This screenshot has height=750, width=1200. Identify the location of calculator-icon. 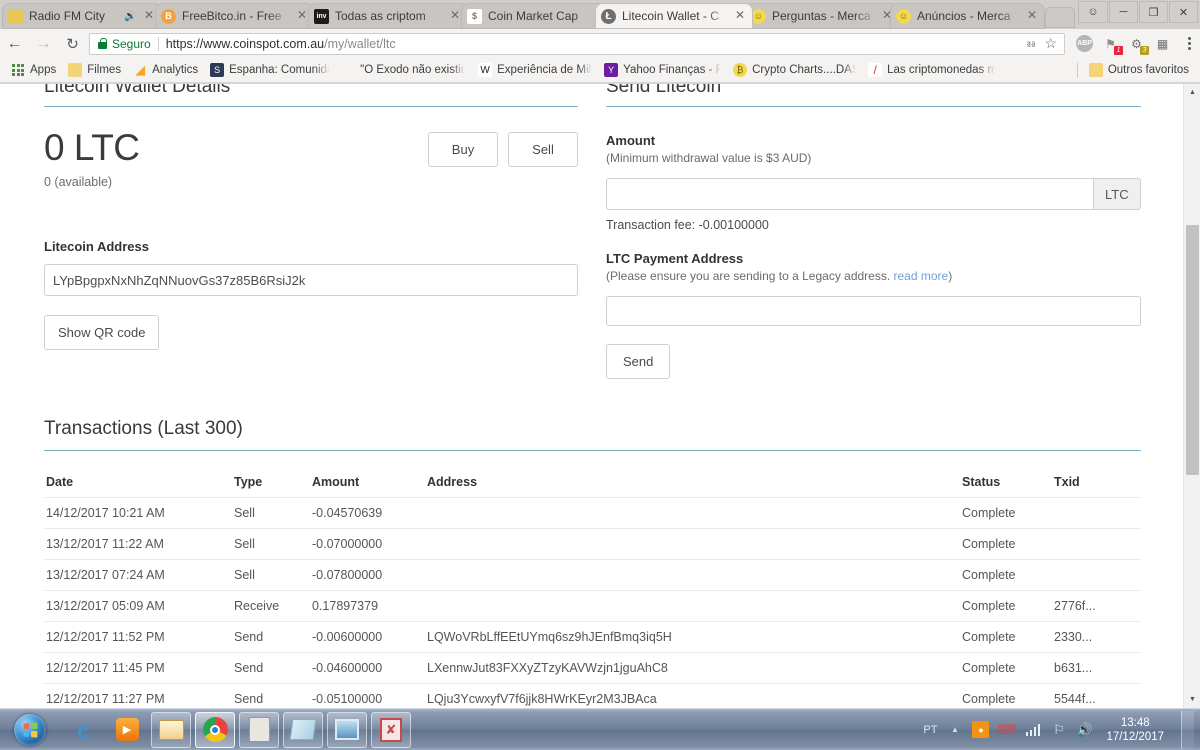
(259, 729).